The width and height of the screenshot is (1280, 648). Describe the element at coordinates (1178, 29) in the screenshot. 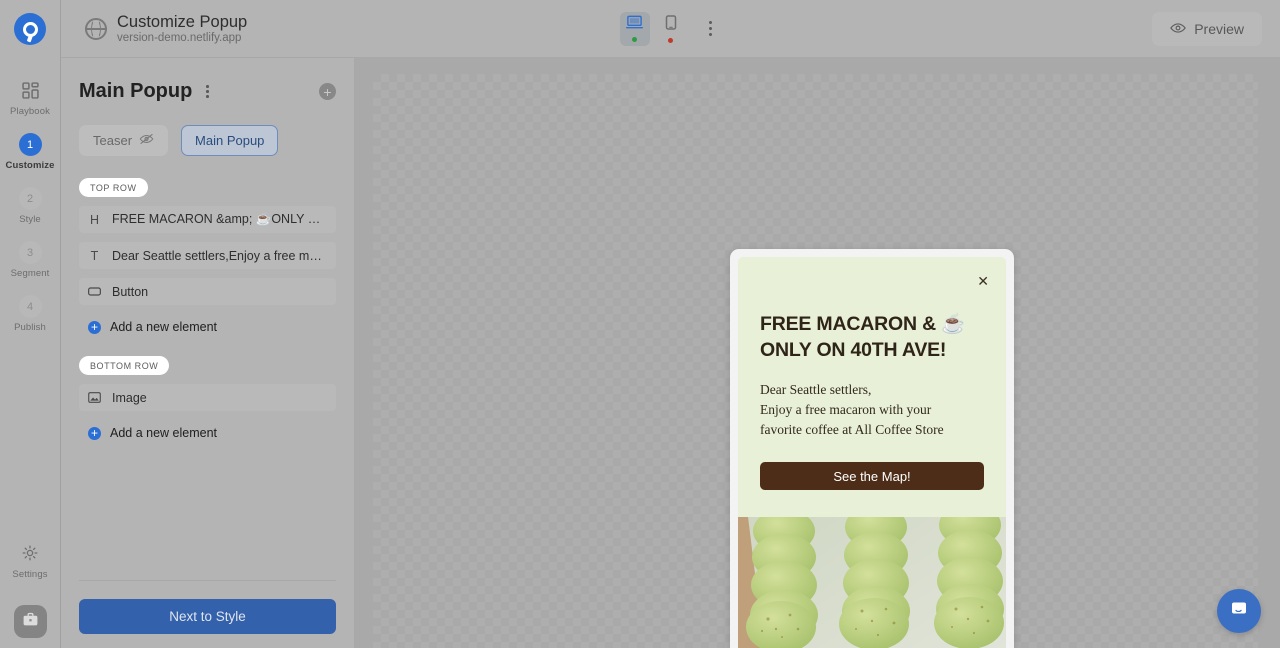

I see `eye-icon` at that location.